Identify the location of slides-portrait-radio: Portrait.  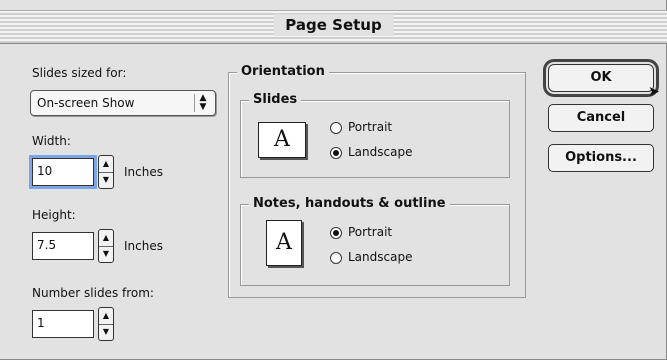
(361, 127).